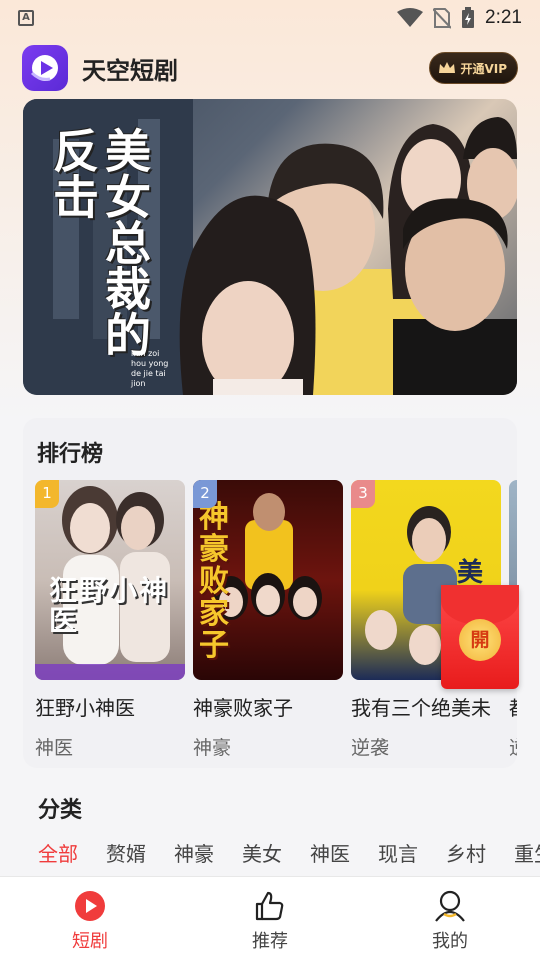  What do you see at coordinates (72, 856) in the screenshot?
I see `category-tab-all: 全部` at bounding box center [72, 856].